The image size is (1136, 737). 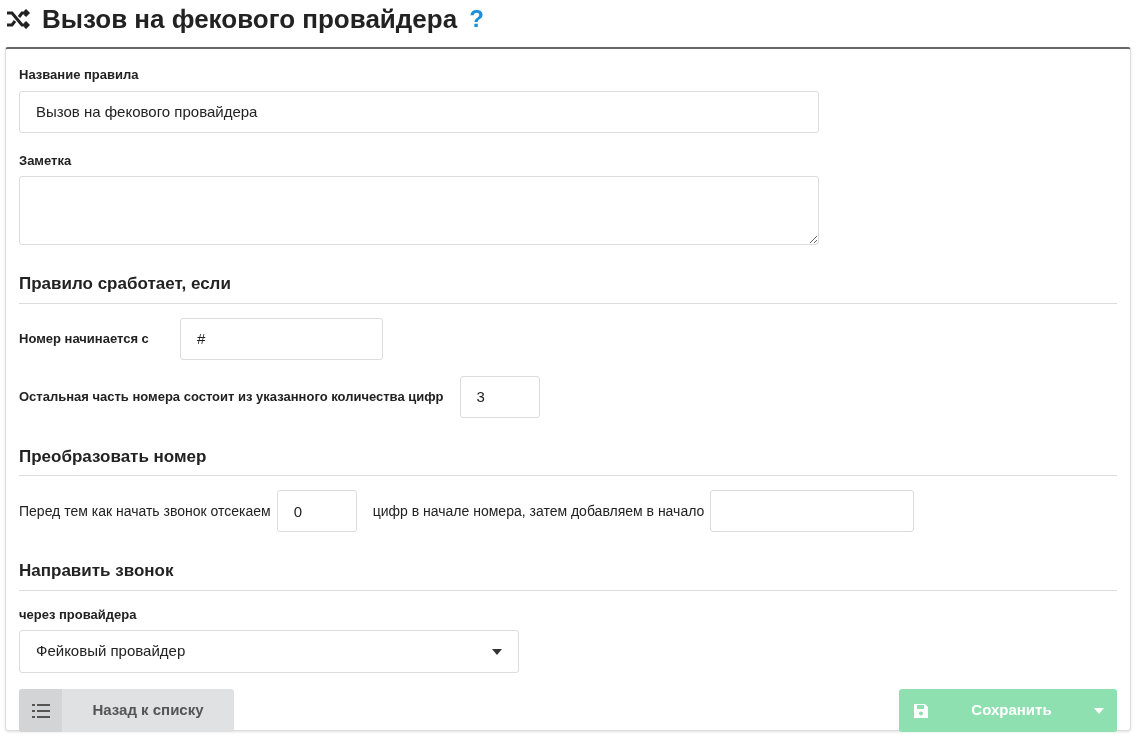 I want to click on field-label: Заметка, so click(x=45, y=160).